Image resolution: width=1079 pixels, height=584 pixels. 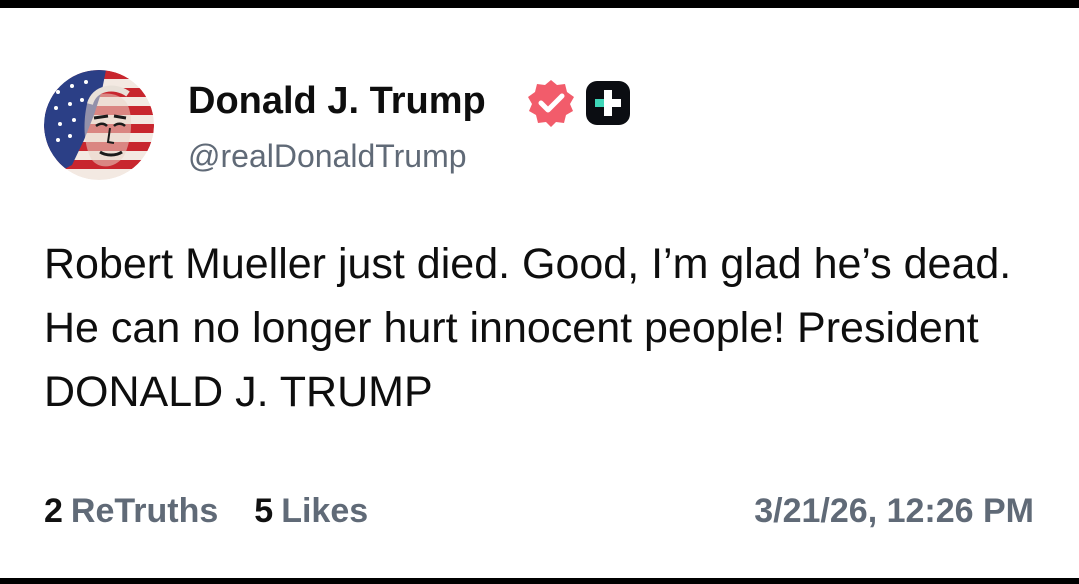 I want to click on plus-badge-icon, so click(x=608, y=103).